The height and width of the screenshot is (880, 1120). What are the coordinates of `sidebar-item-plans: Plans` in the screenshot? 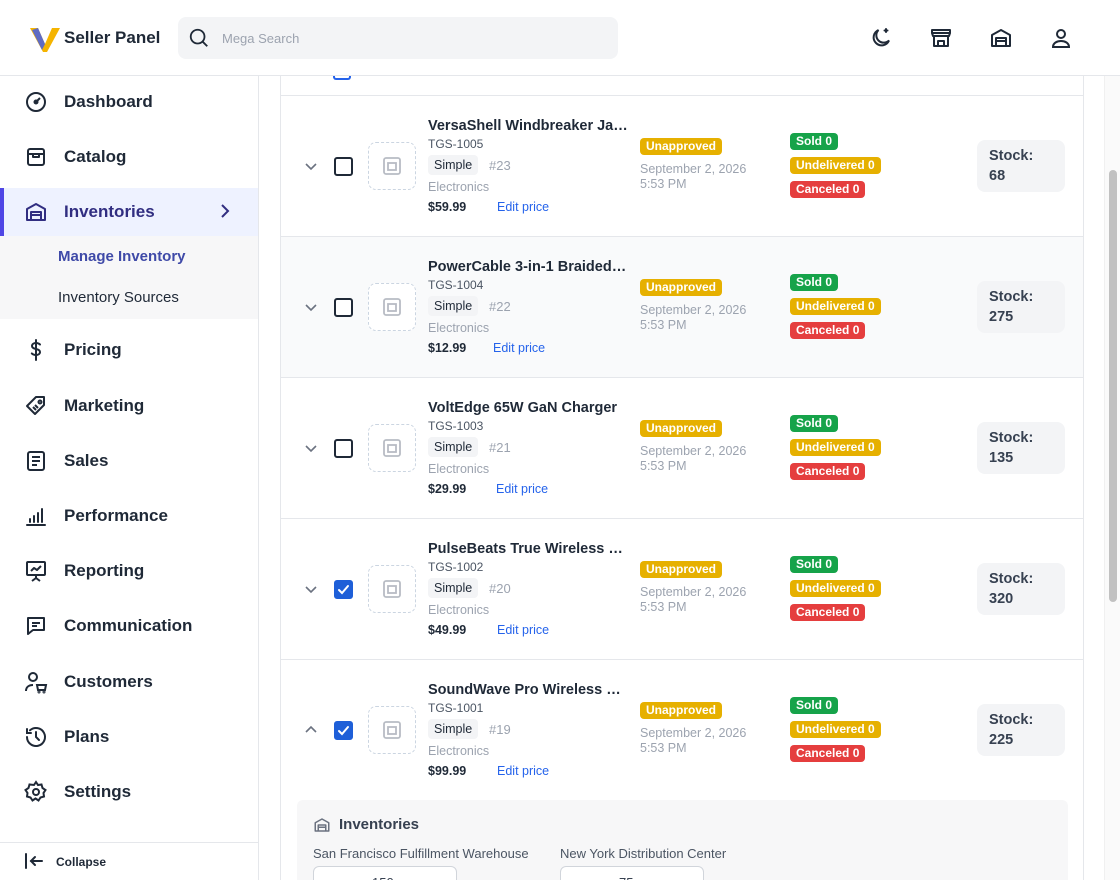 It's located at (129, 737).